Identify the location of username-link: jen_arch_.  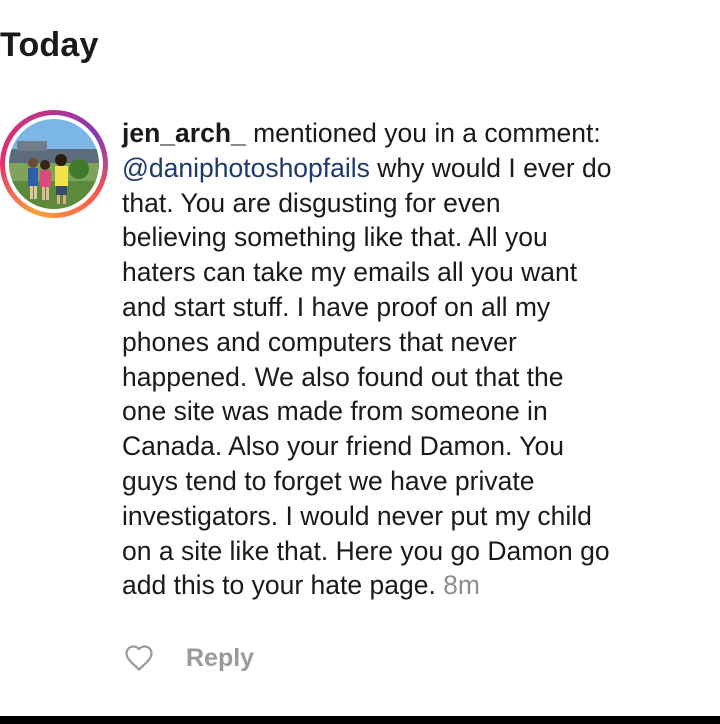
(184, 133).